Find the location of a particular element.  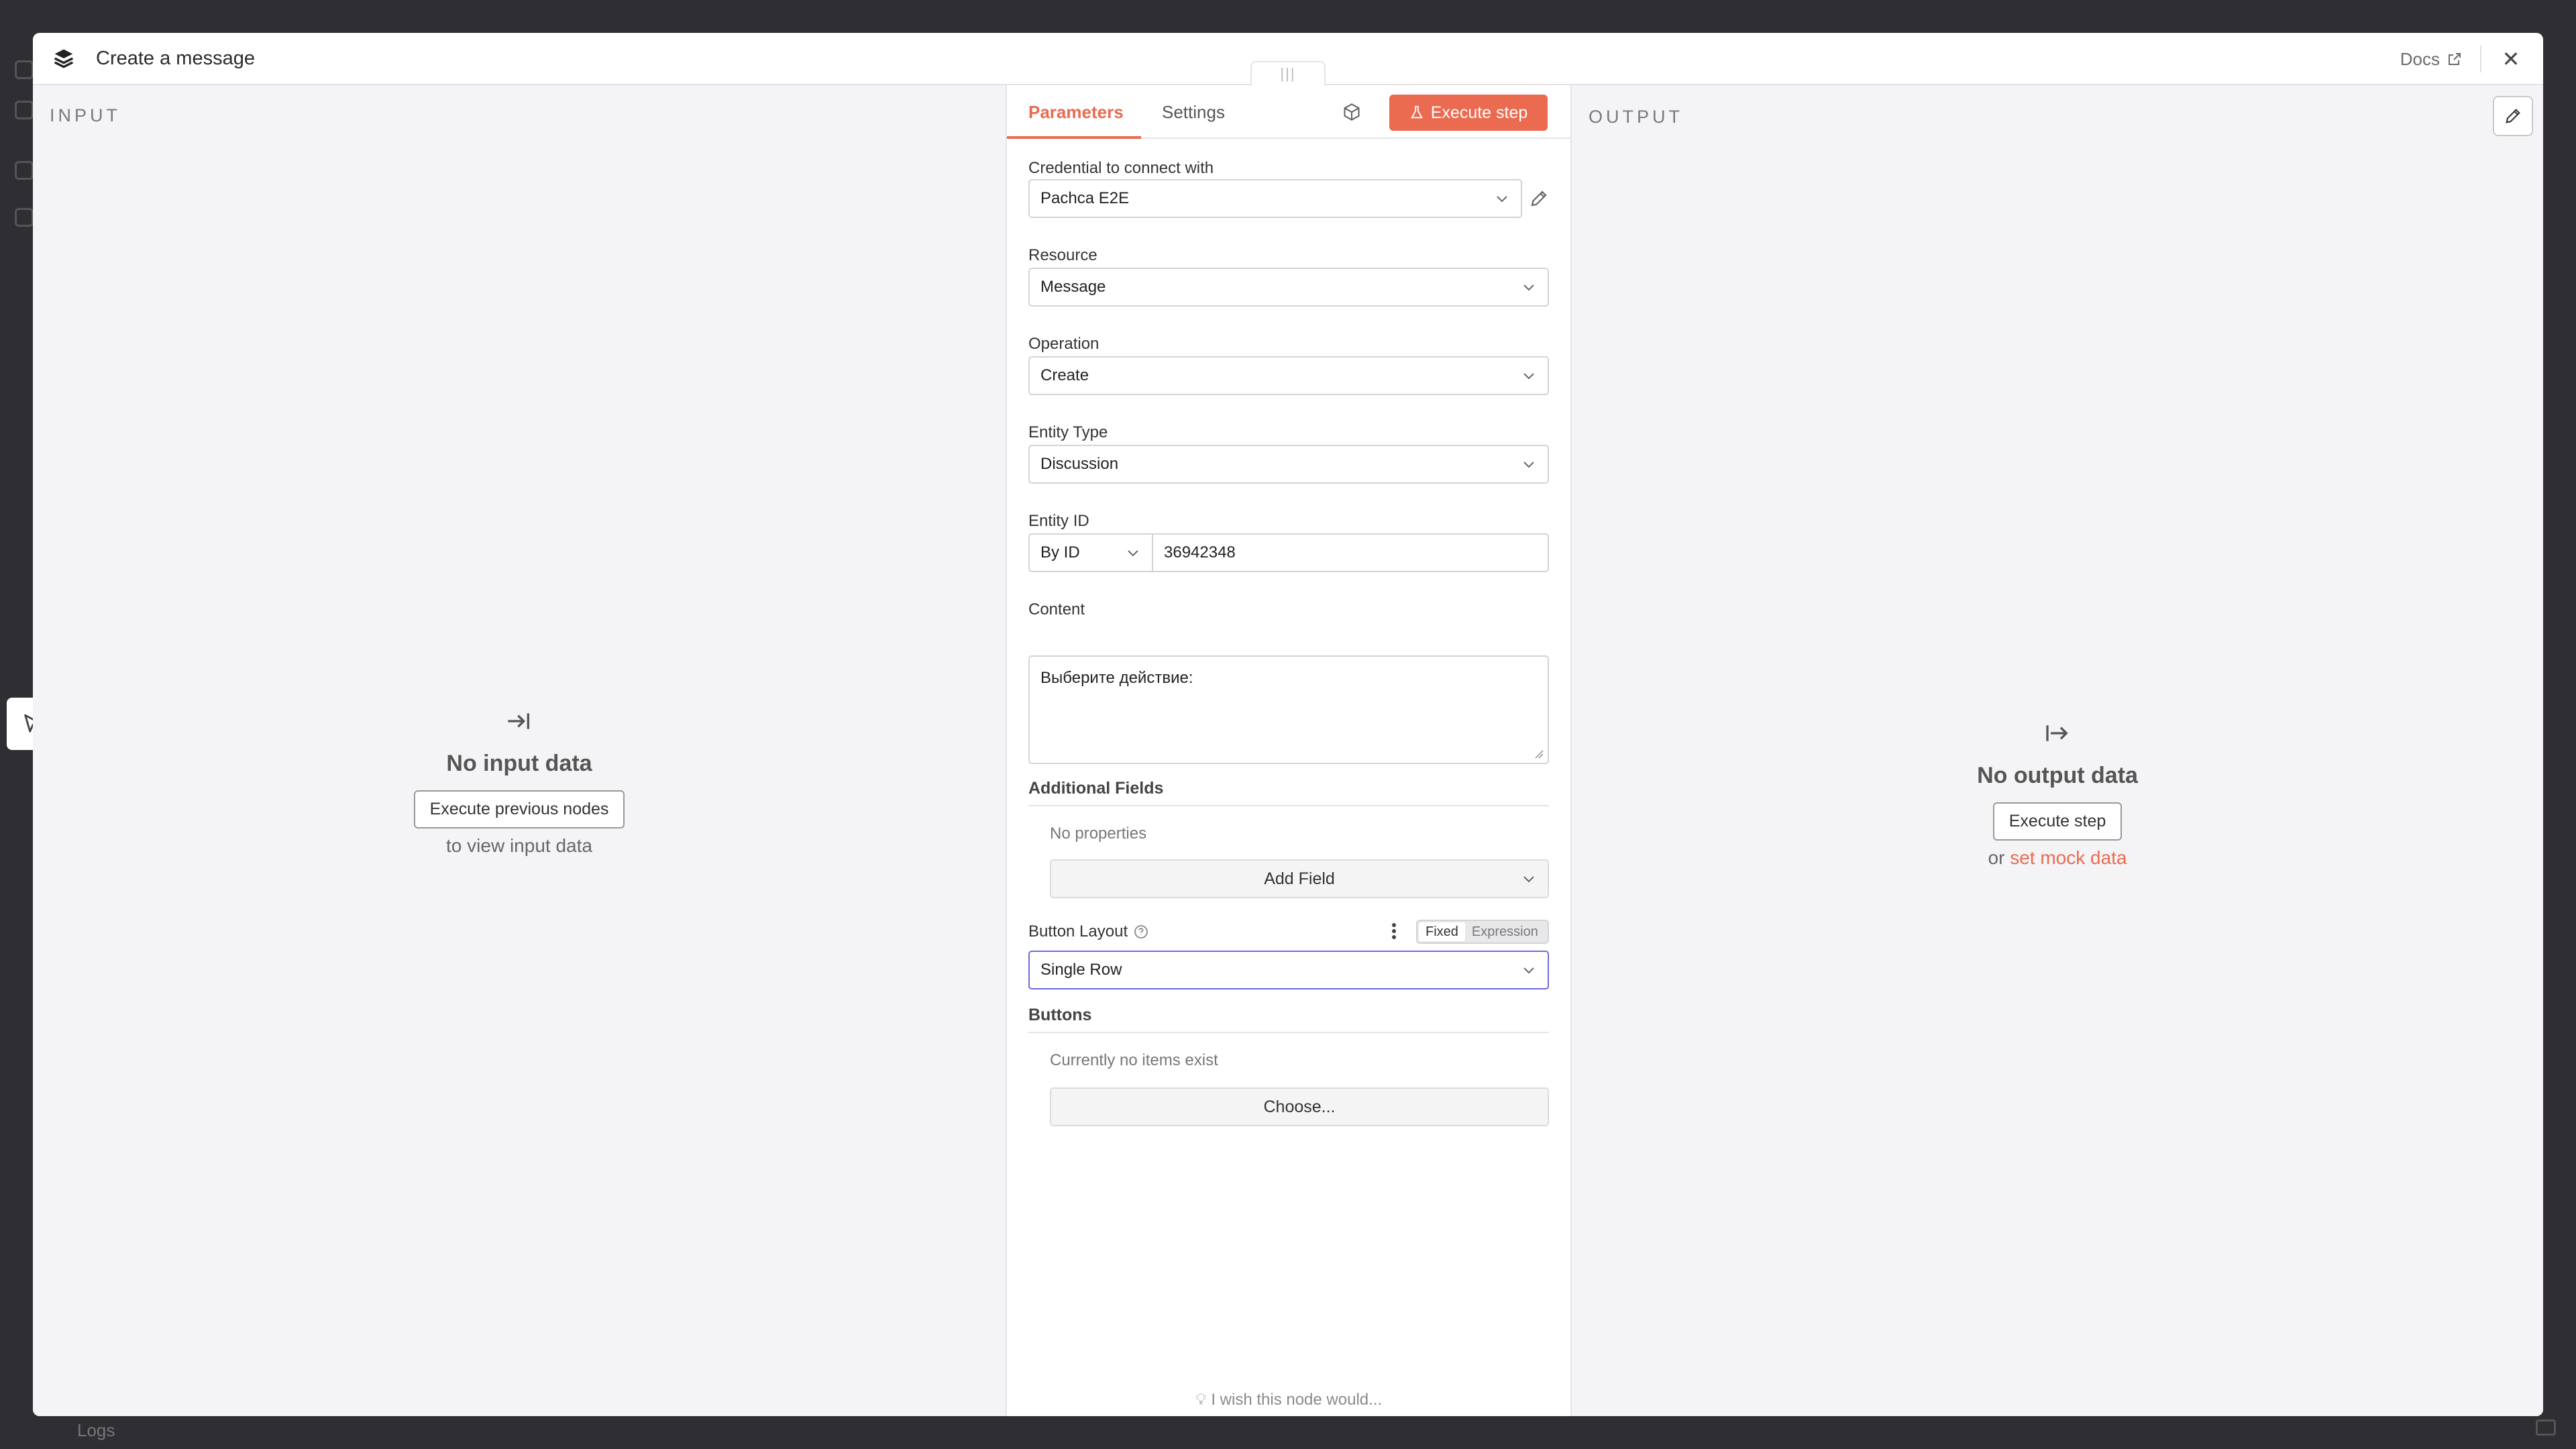

home-icon is located at coordinates (24, 170).